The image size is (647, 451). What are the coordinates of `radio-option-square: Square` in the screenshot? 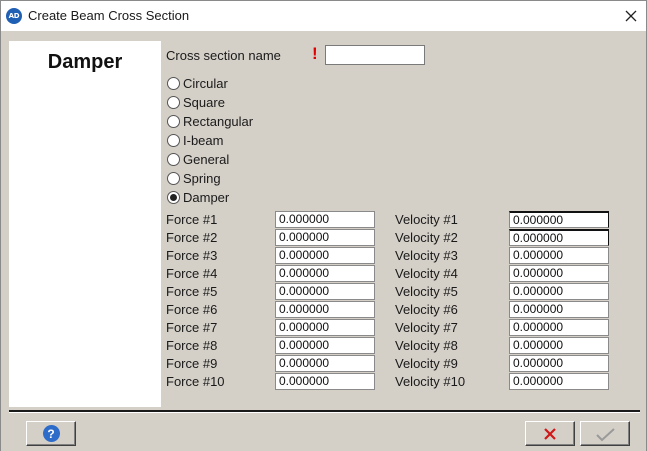 It's located at (196, 102).